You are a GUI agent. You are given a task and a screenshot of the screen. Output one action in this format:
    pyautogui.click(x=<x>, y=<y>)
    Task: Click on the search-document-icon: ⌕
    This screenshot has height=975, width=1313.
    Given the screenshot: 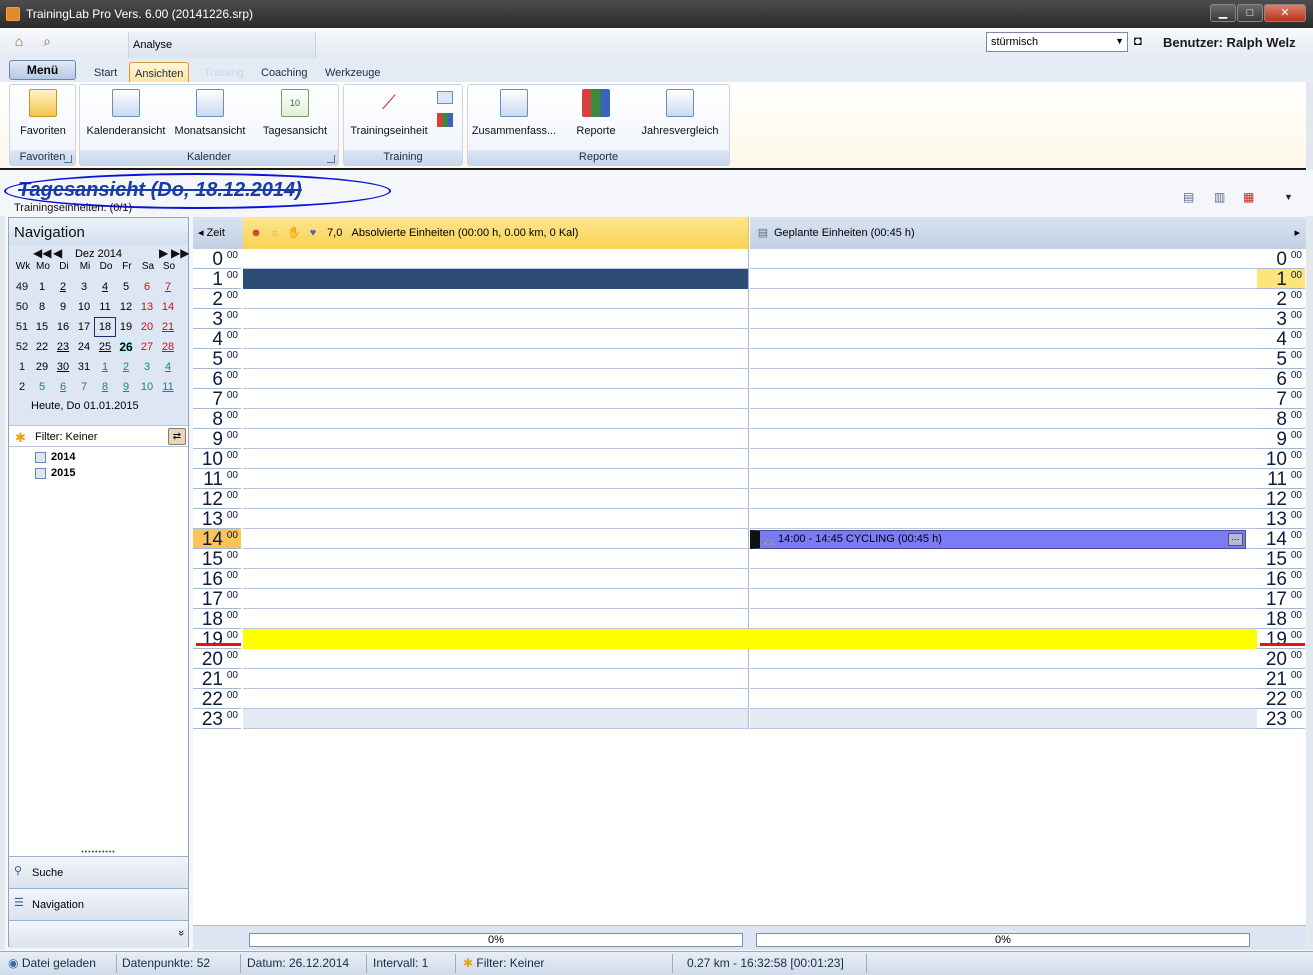 What is the action you would take?
    pyautogui.click(x=47, y=41)
    